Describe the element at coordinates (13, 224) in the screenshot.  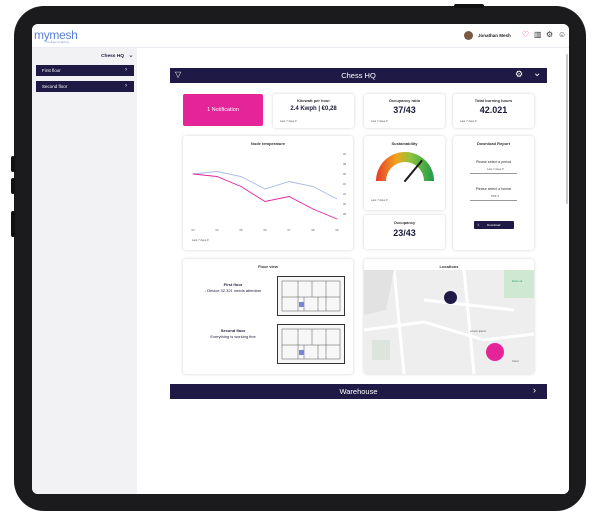
I see `side-button` at that location.